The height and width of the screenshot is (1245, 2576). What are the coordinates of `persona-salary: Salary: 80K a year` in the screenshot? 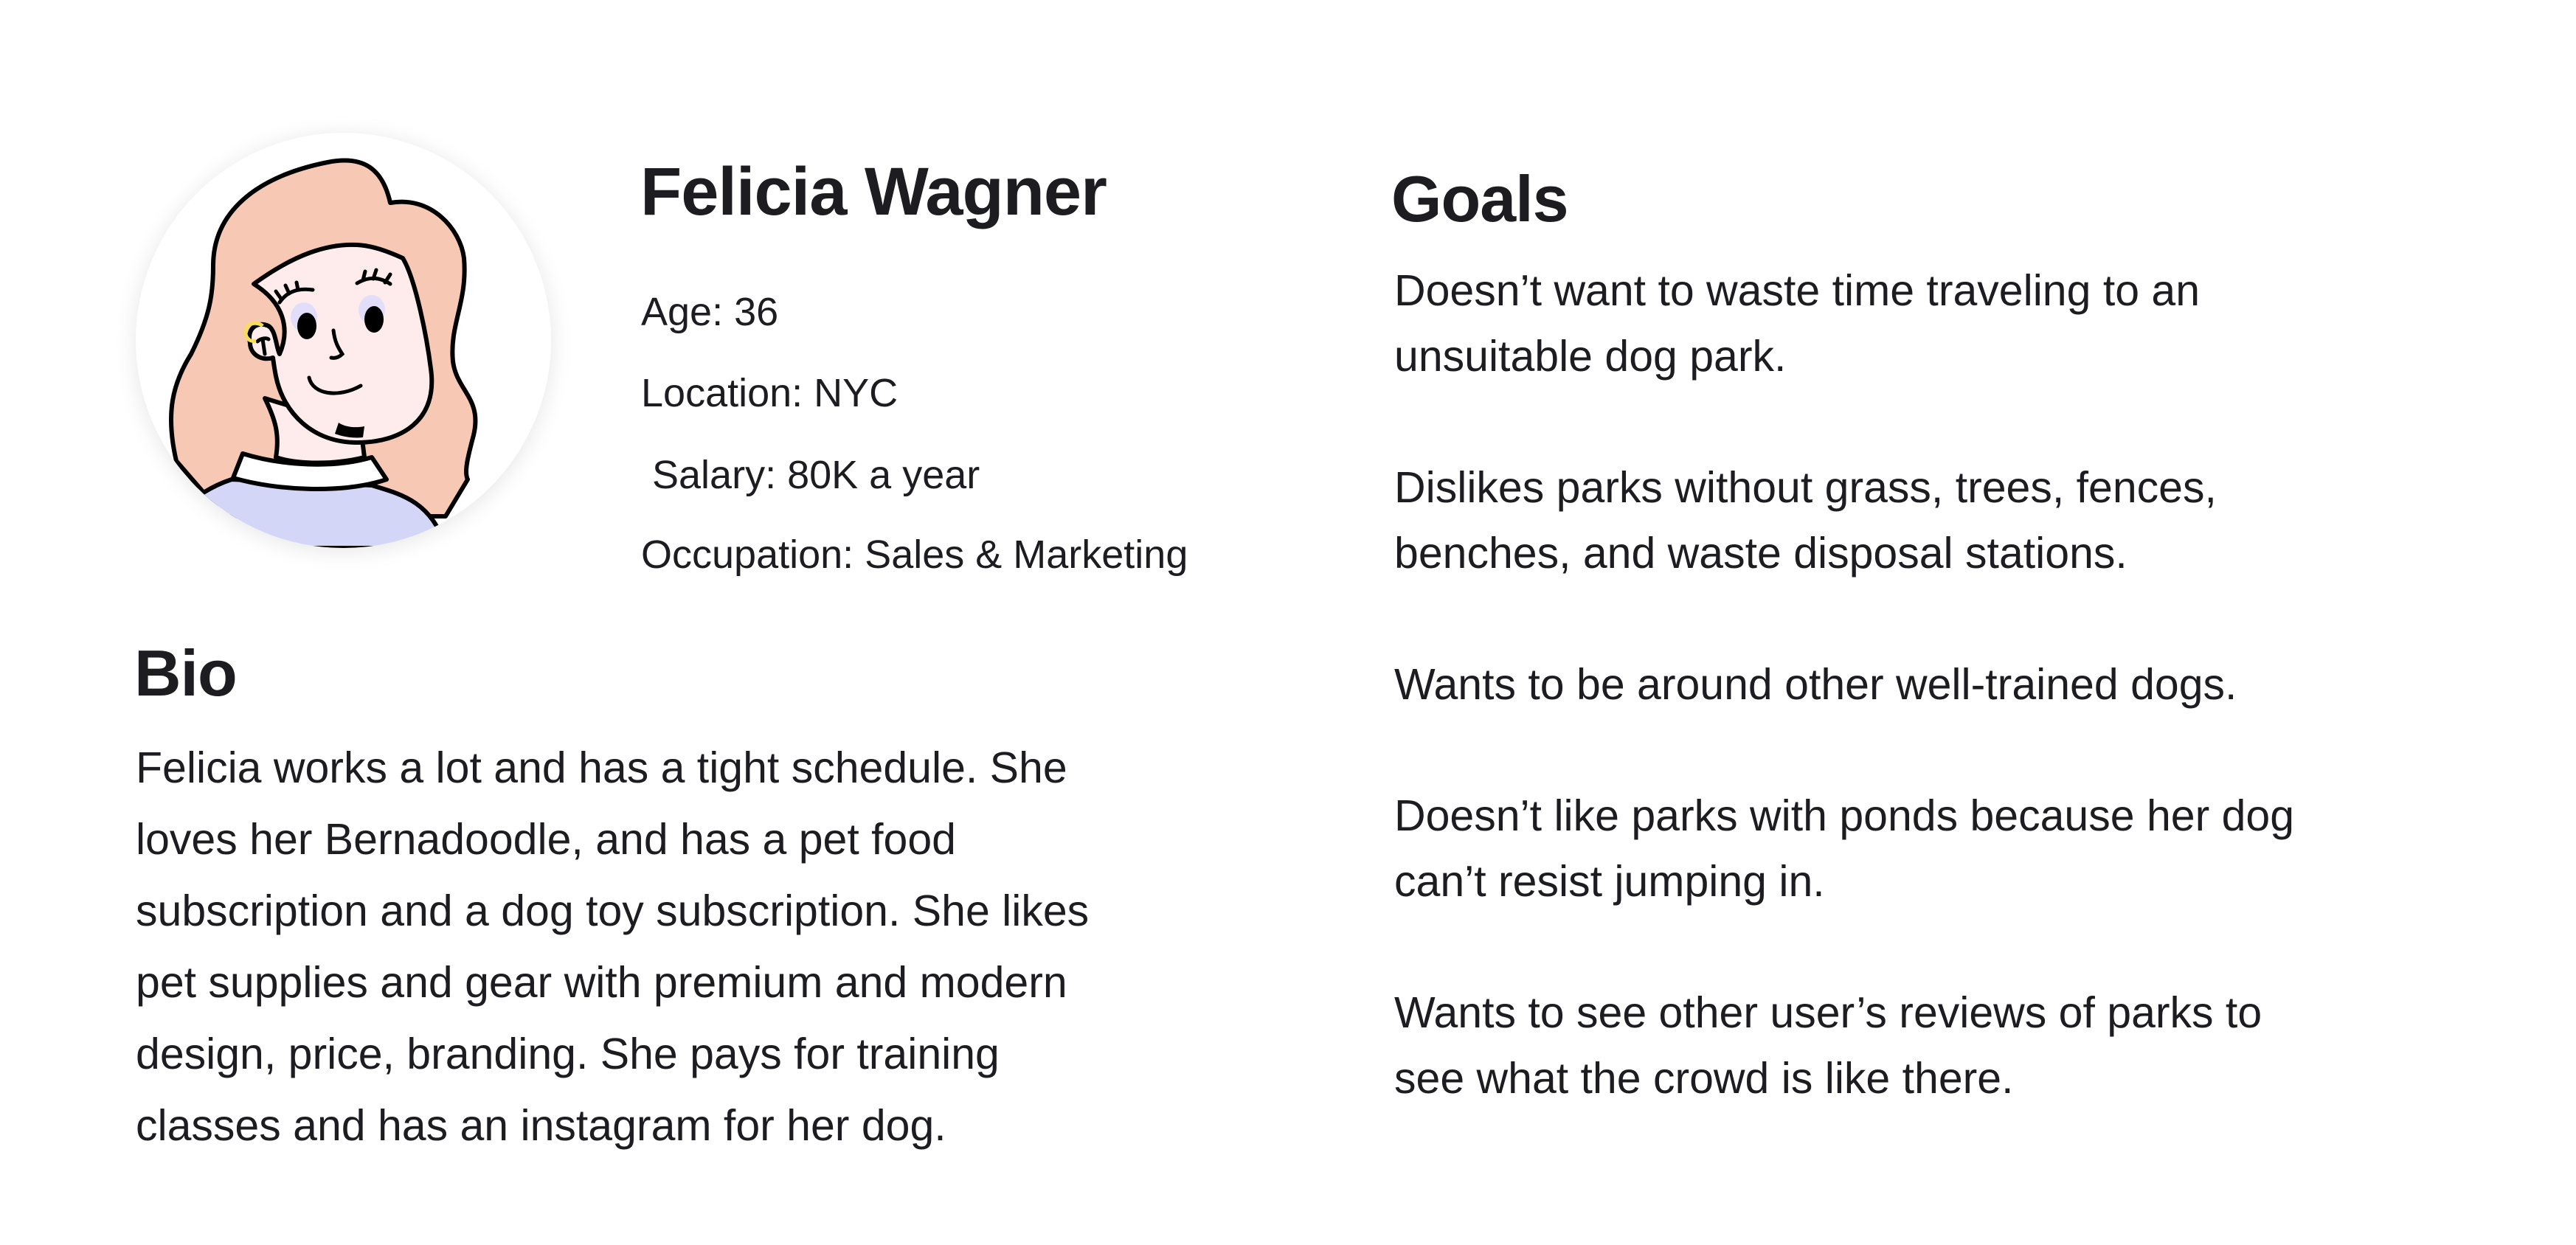 It's located at (811, 475).